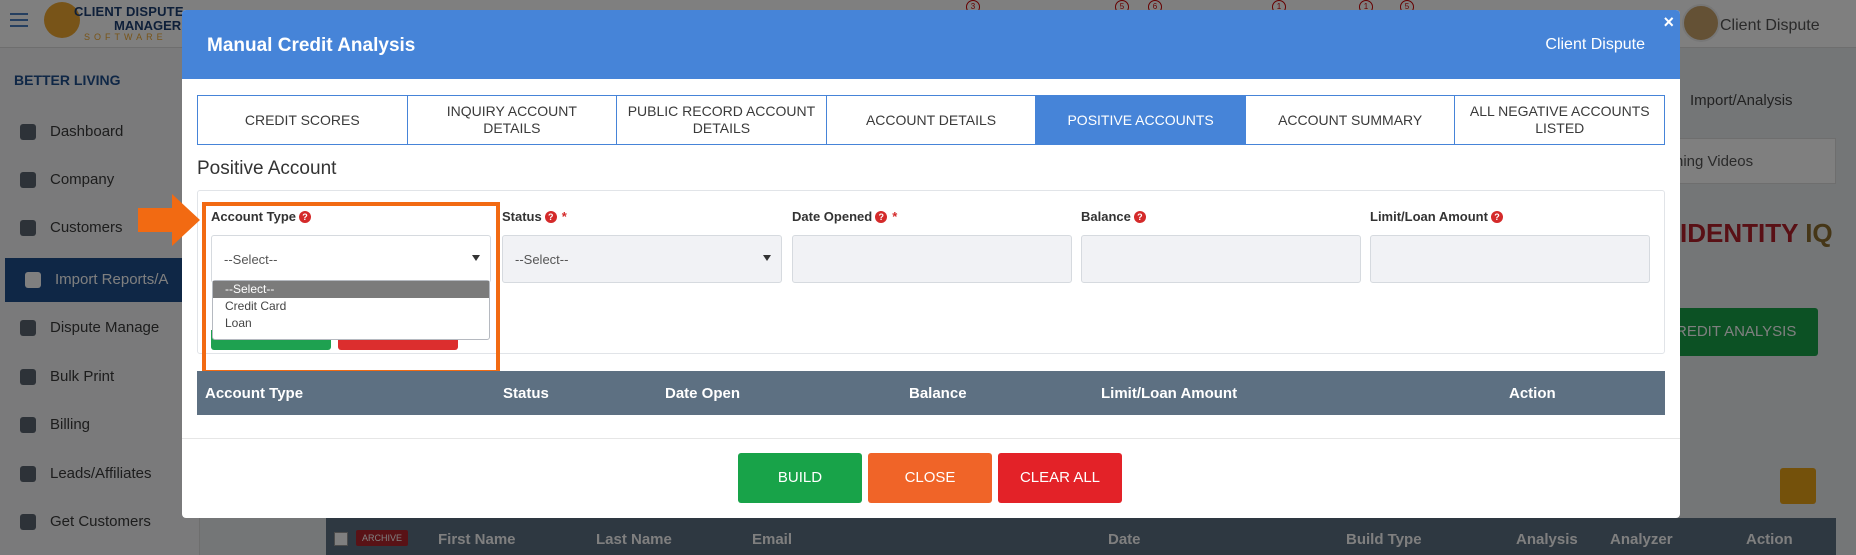  I want to click on status-label: Status? *, so click(534, 216).